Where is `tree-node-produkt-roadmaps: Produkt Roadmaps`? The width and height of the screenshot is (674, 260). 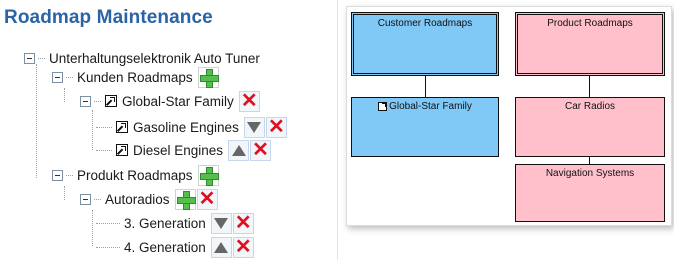 tree-node-produkt-roadmaps: Produkt Roadmaps is located at coordinates (135, 175).